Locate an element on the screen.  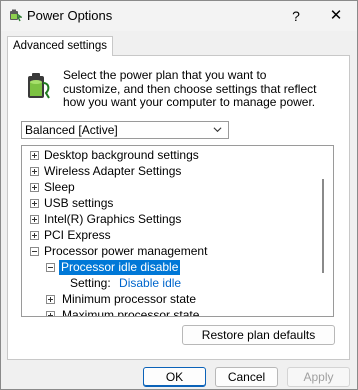
power-plan-selected-value: Balanced [Active] is located at coordinates (71, 130).